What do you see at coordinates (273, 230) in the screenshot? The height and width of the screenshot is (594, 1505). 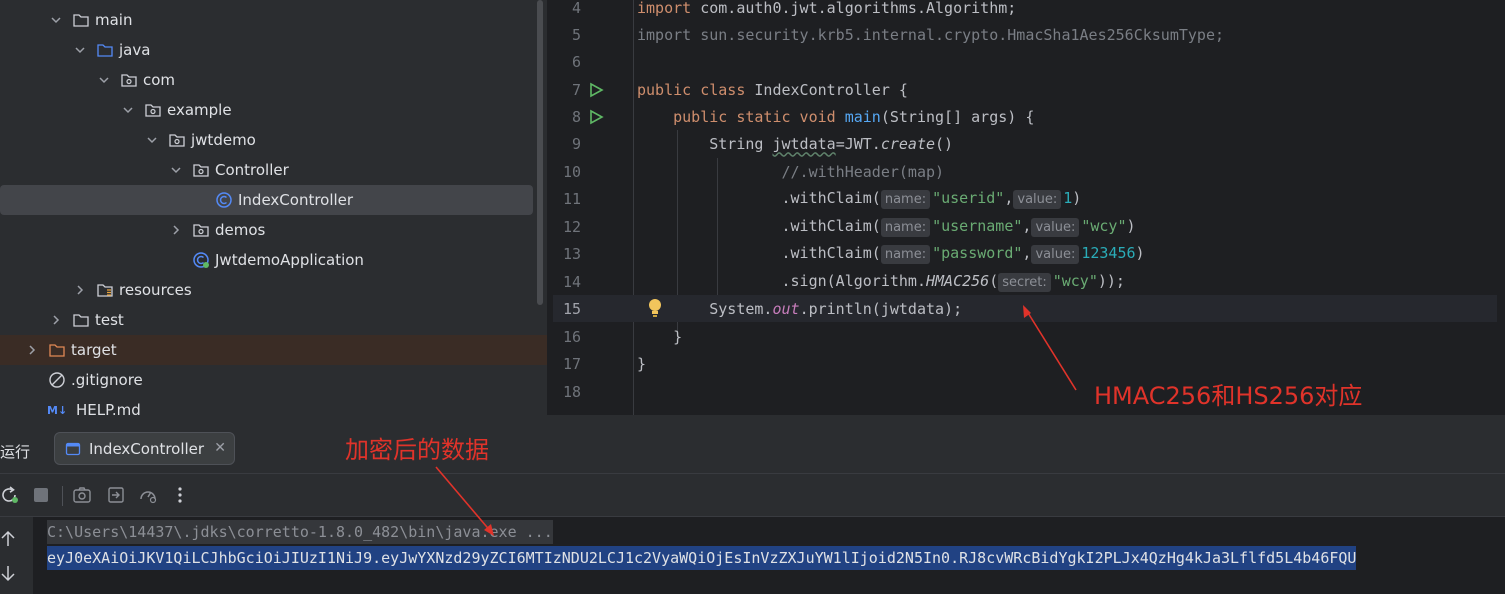 I see `tree-item-demos: demos` at bounding box center [273, 230].